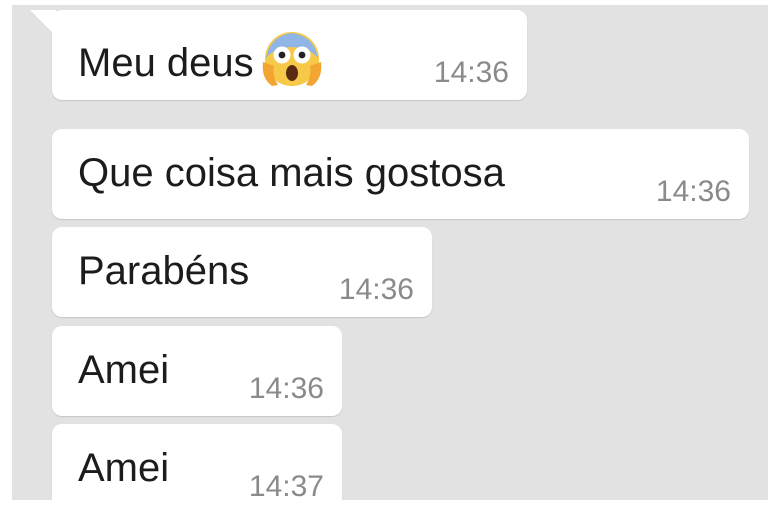  I want to click on message-text: Meu deus, so click(166, 63).